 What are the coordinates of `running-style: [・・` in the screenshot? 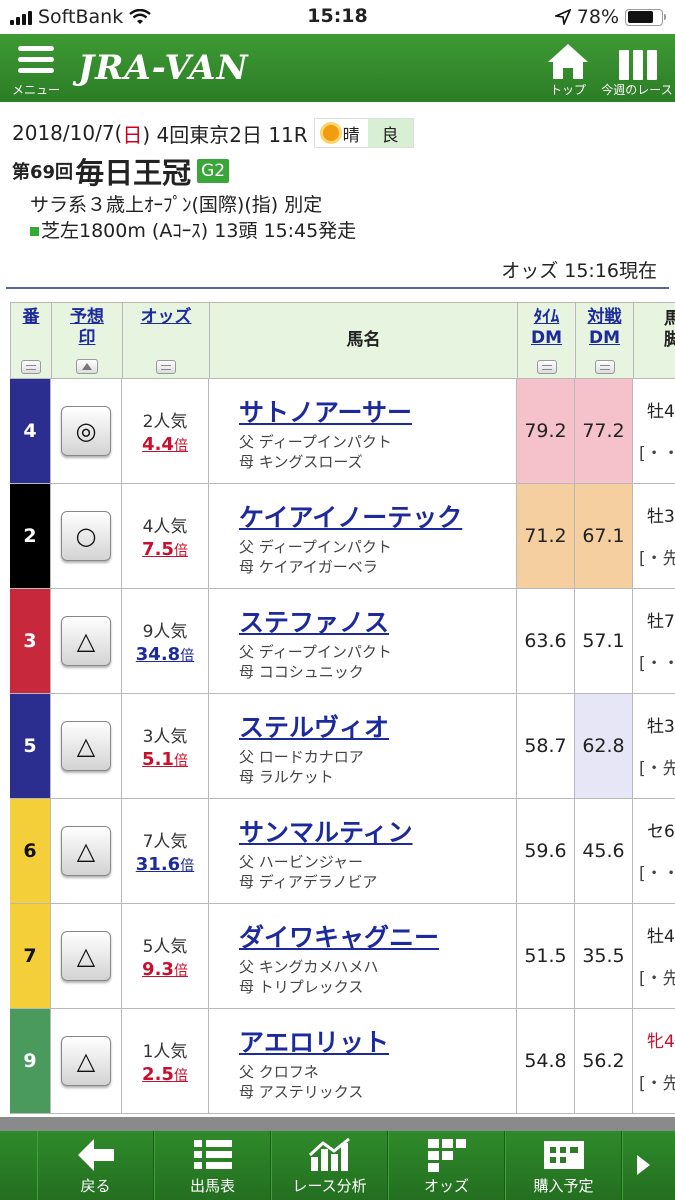 It's located at (657, 664).